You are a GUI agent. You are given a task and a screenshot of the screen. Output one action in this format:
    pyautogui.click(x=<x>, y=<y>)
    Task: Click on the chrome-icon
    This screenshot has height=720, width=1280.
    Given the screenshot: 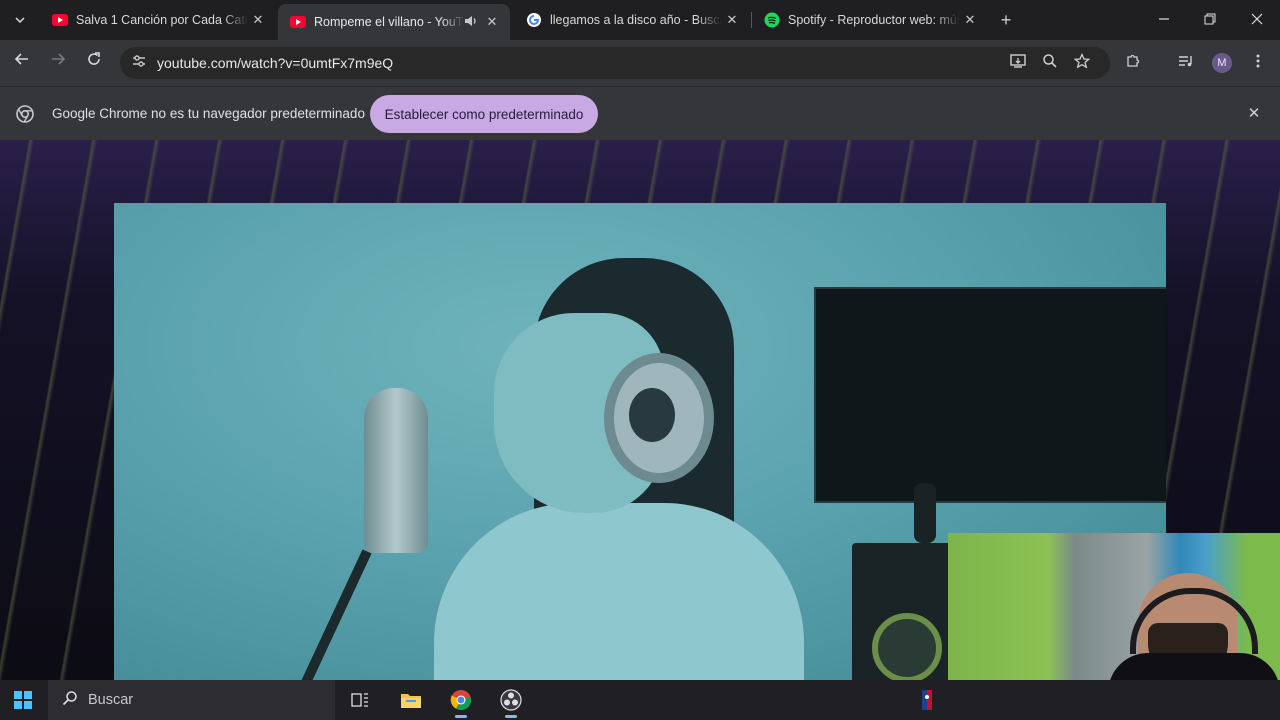 What is the action you would take?
    pyautogui.click(x=25, y=114)
    